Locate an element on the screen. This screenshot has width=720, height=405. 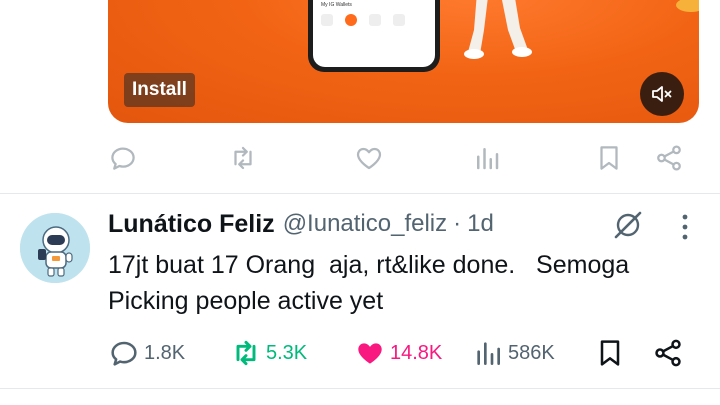
avatar is located at coordinates (55, 248).